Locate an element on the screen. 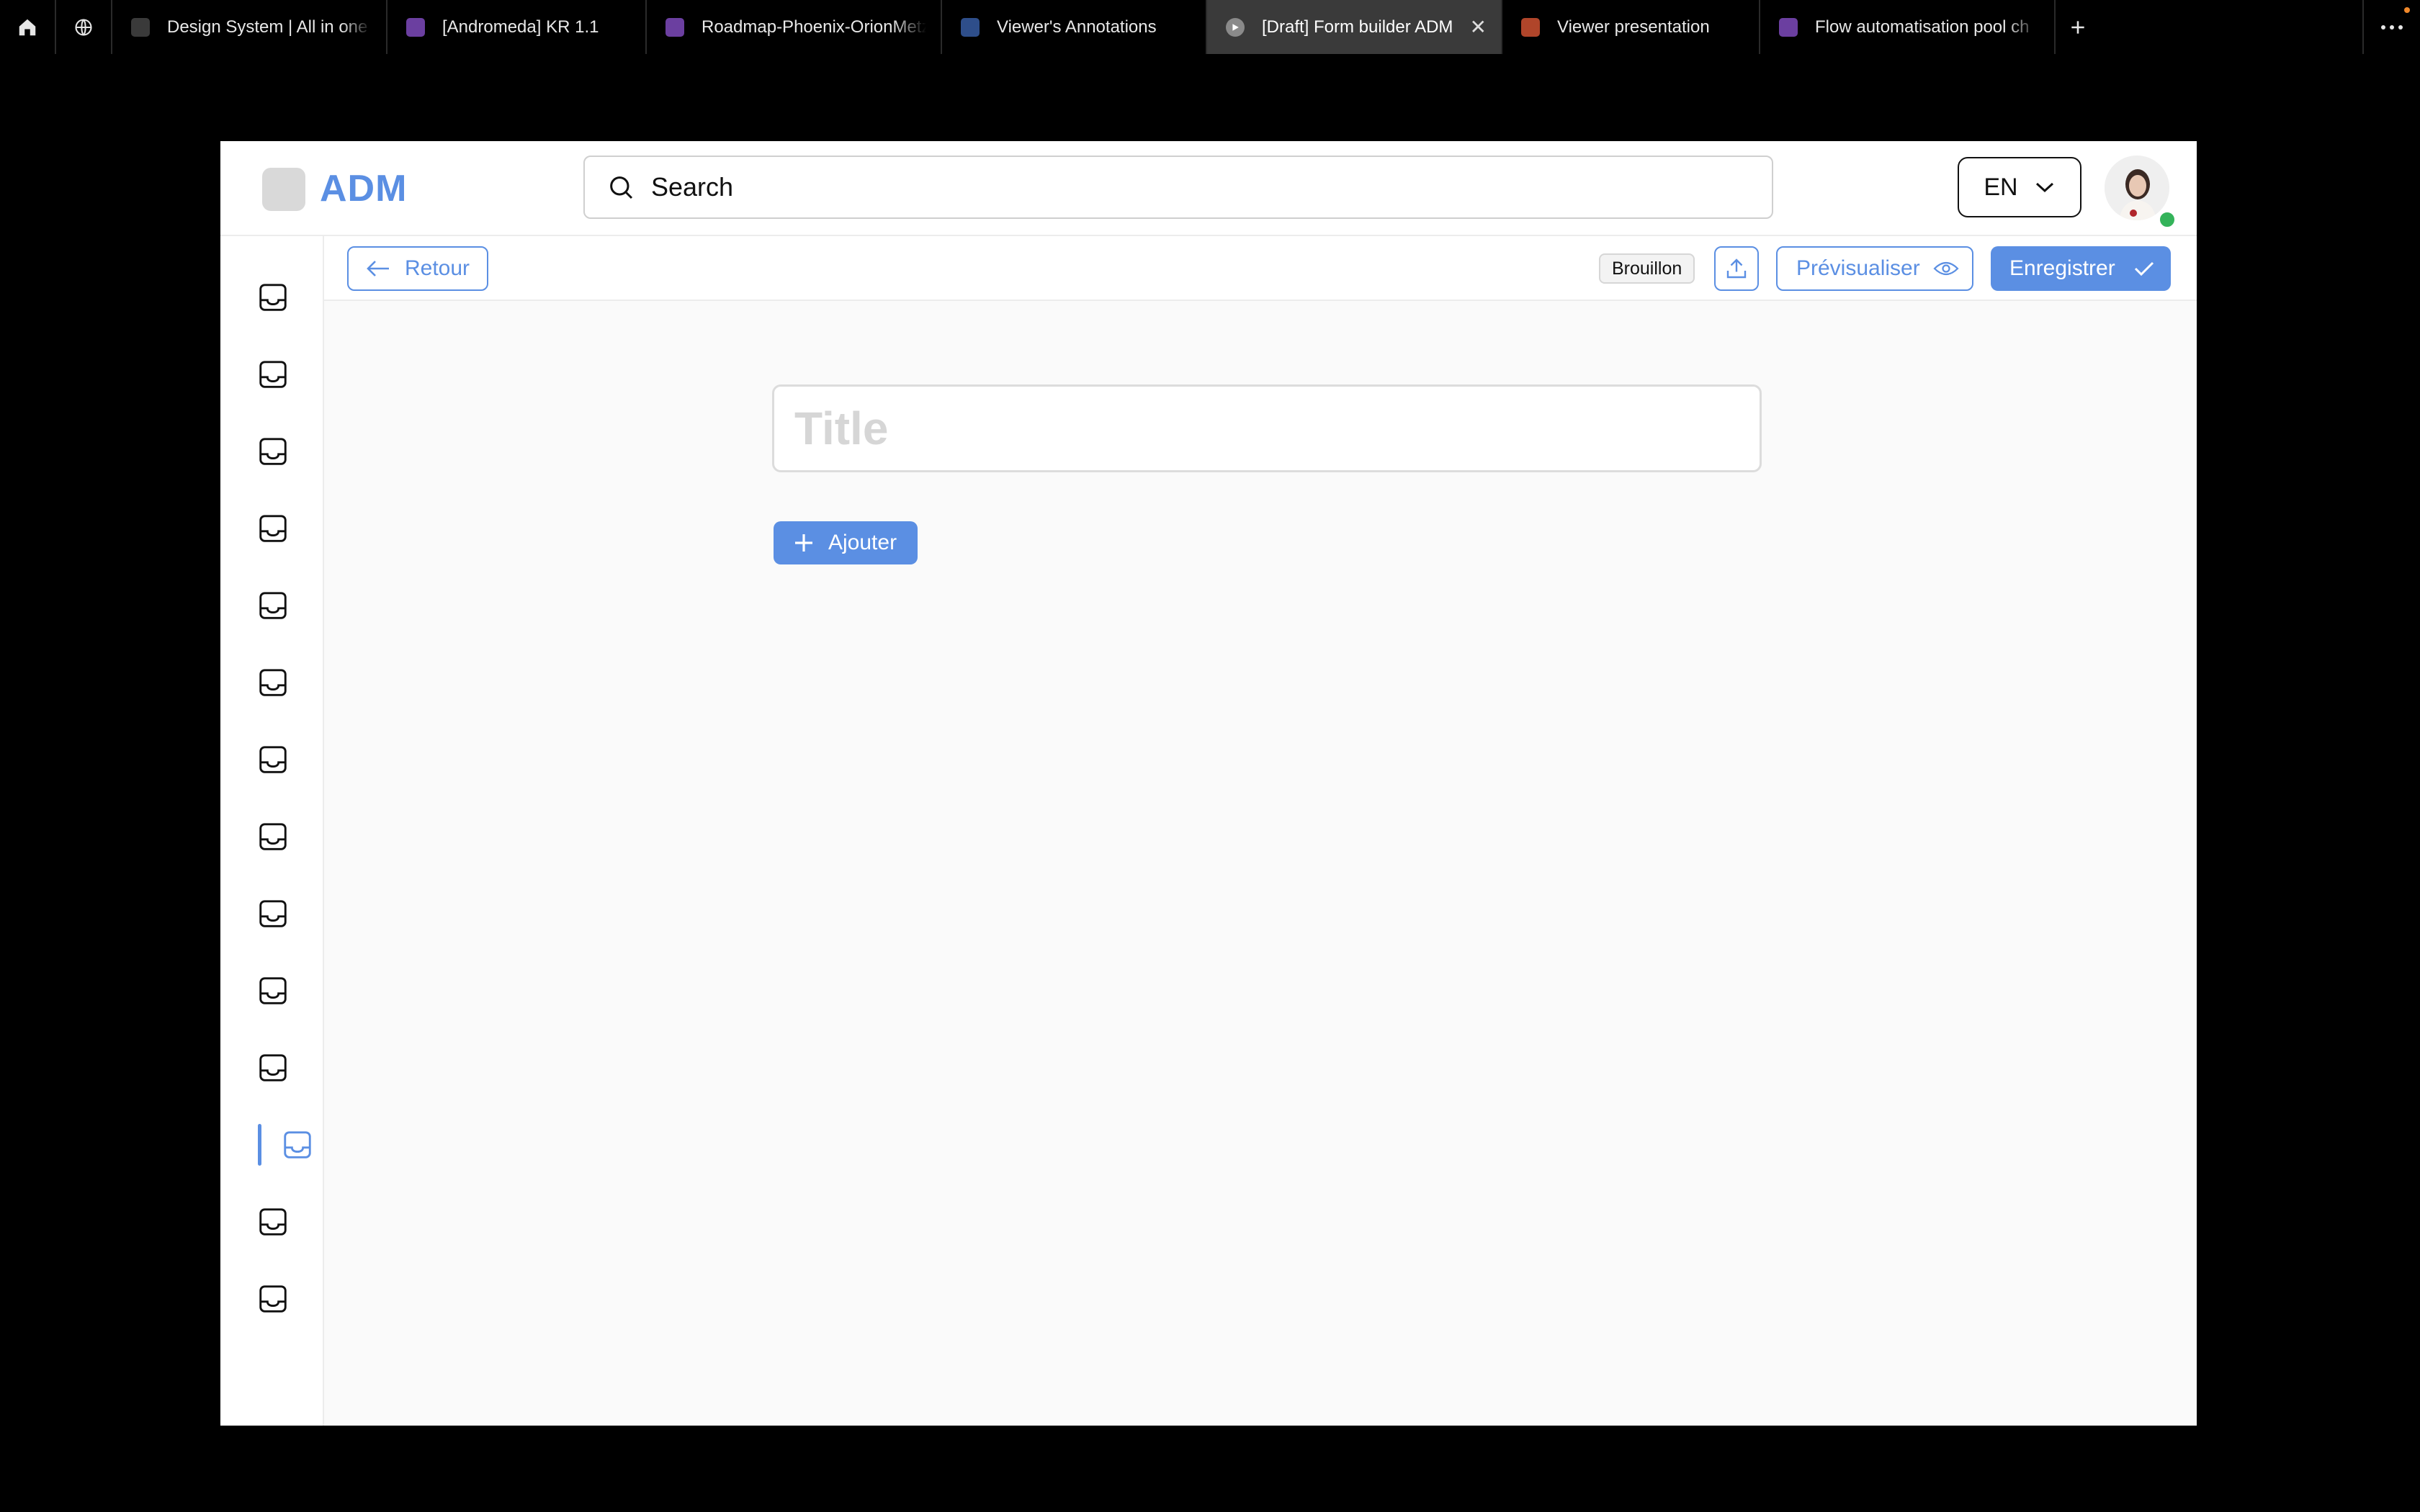 This screenshot has width=2420, height=1512. sidebar is located at coordinates (272, 831).